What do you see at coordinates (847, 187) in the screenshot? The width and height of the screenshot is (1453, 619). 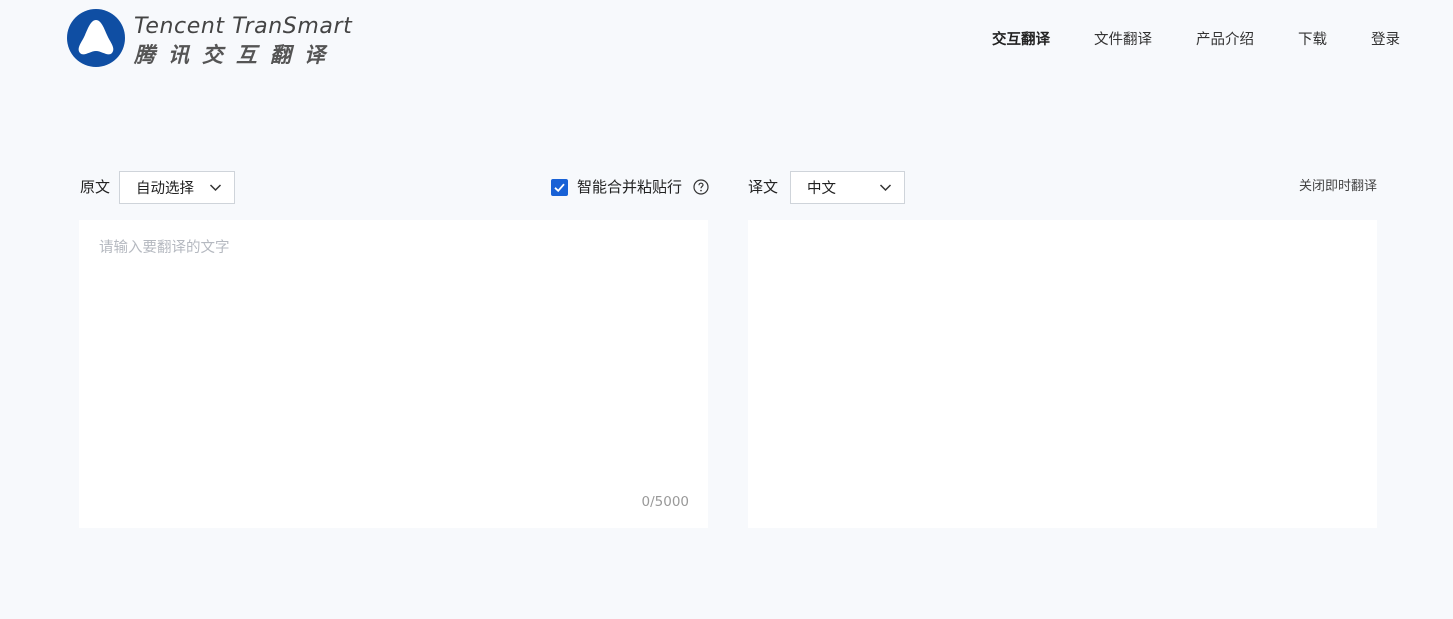 I see `target-language-select: 中文` at bounding box center [847, 187].